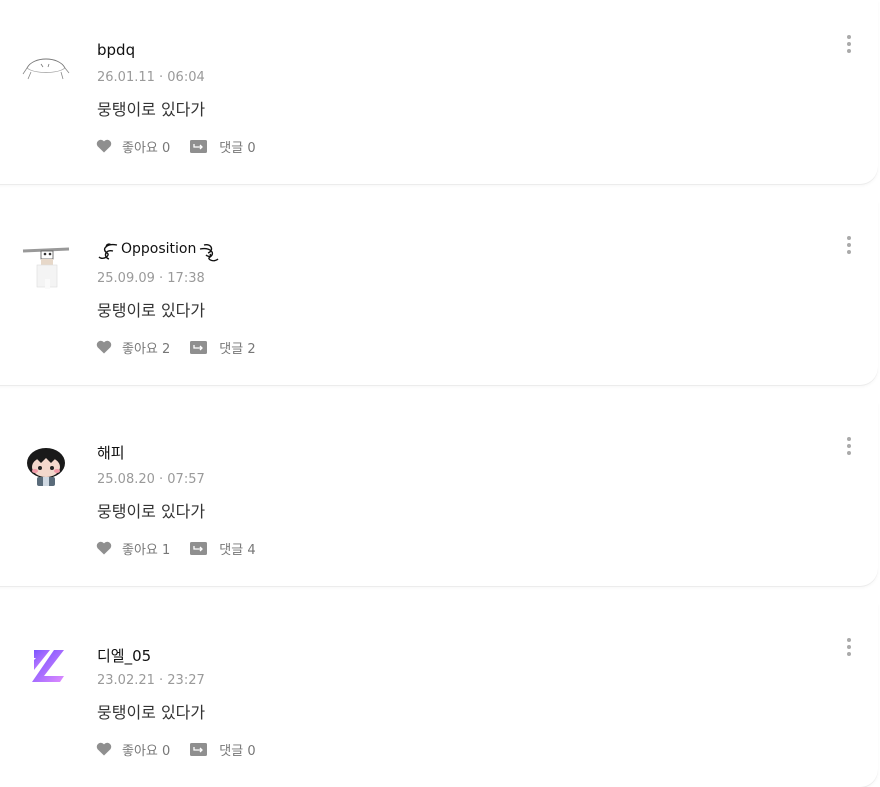 Image resolution: width=880 pixels, height=787 pixels. What do you see at coordinates (46, 467) in the screenshot?
I see `chibi-character-avatar-icon` at bounding box center [46, 467].